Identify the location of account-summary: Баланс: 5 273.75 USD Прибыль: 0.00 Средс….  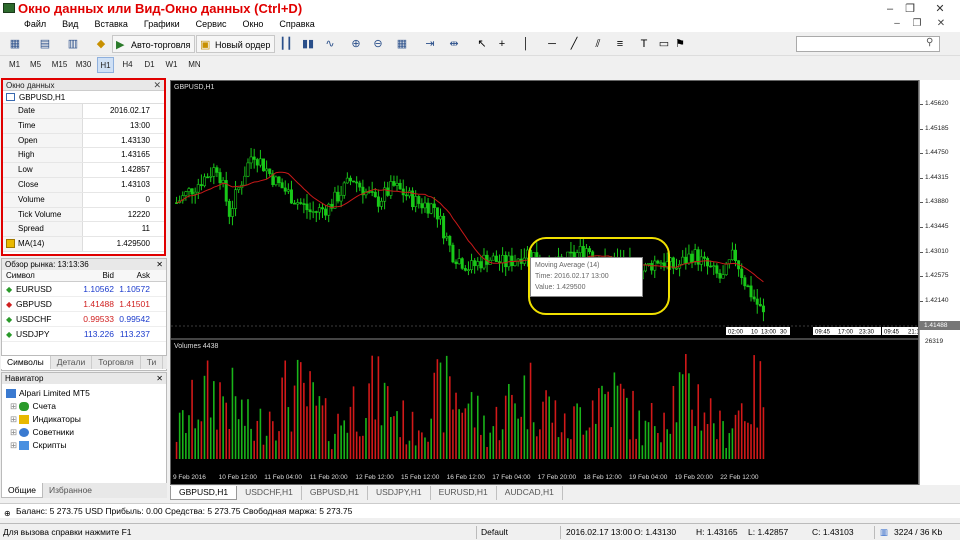
(184, 511).